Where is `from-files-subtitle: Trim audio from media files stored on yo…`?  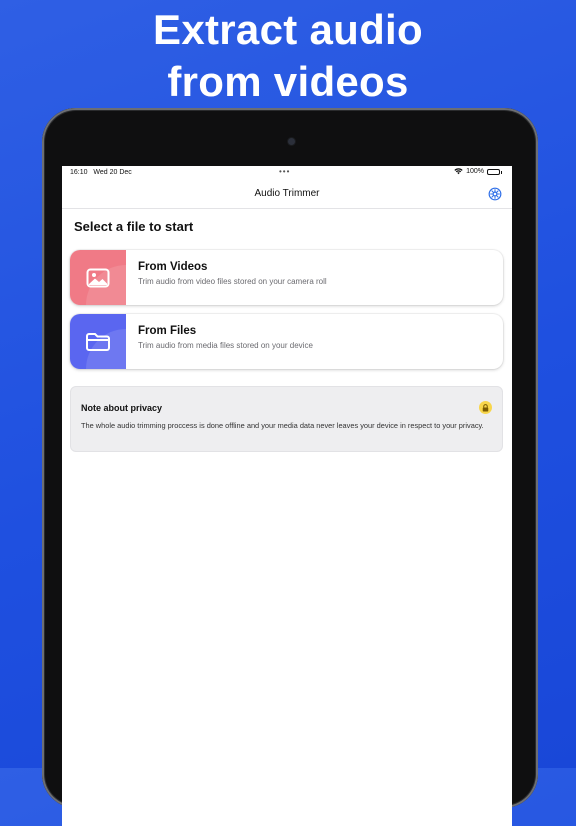 from-files-subtitle: Trim audio from media files stored on yo… is located at coordinates (225, 345).